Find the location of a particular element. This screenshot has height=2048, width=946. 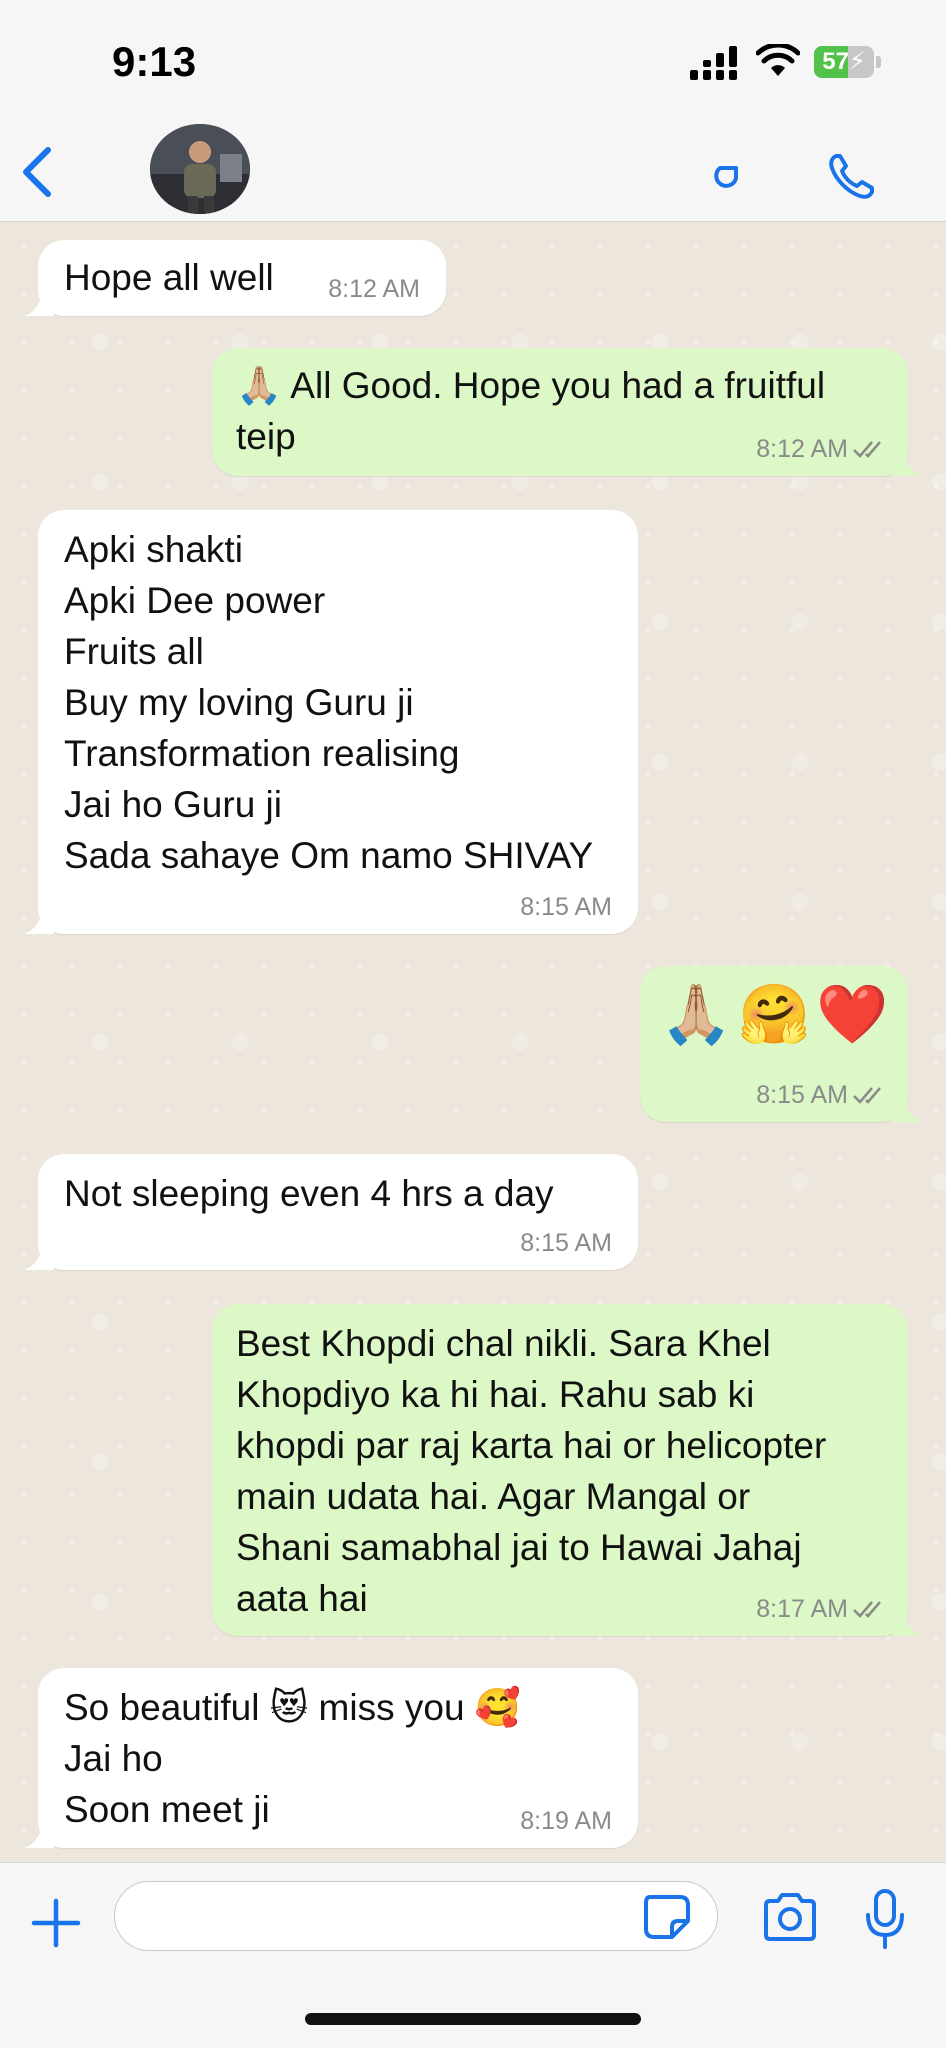

battery-indicator: 57⚡ is located at coordinates (848, 62).